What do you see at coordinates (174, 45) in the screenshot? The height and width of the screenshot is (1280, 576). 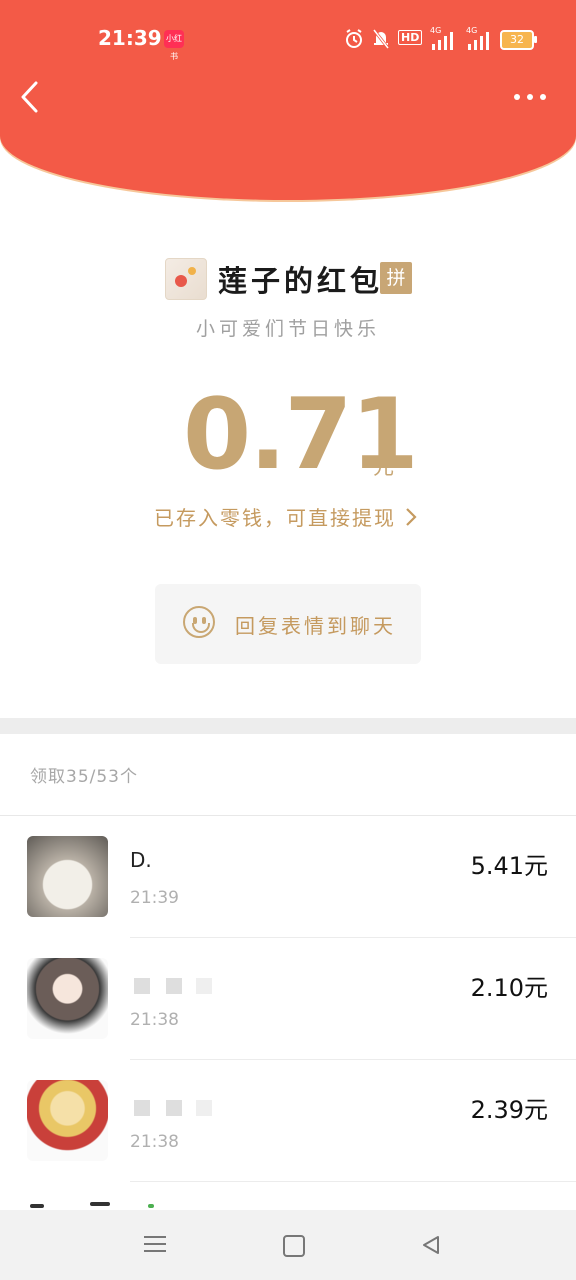 I see `xiaohongshu-notification-icon: 小红书` at bounding box center [174, 45].